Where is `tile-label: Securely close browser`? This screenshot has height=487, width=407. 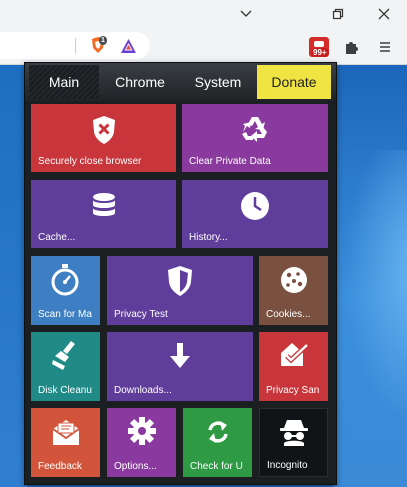
tile-label: Securely close browser is located at coordinates (90, 161).